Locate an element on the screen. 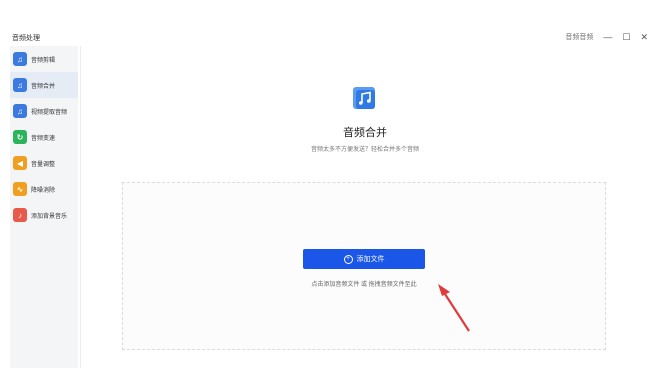 The height and width of the screenshot is (377, 656). video-extract-icon: ♫ is located at coordinates (20, 111).